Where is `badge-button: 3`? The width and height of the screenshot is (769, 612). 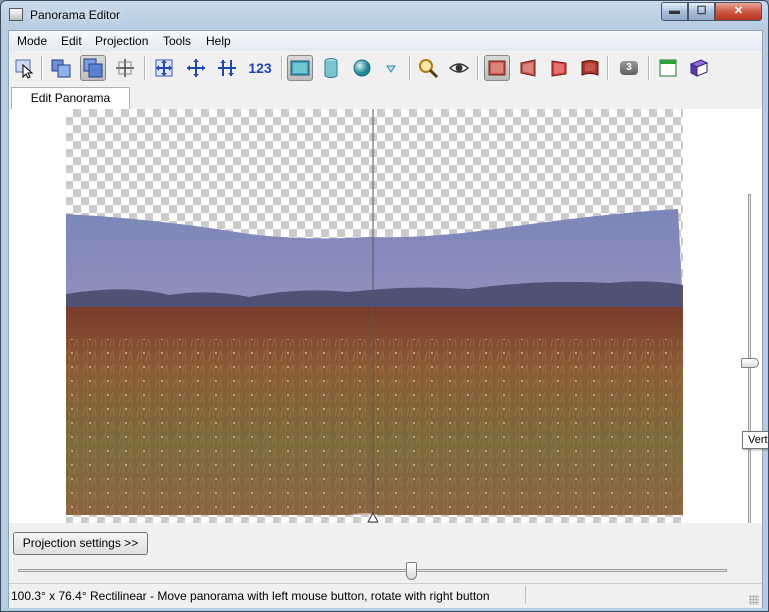 badge-button: 3 is located at coordinates (629, 68).